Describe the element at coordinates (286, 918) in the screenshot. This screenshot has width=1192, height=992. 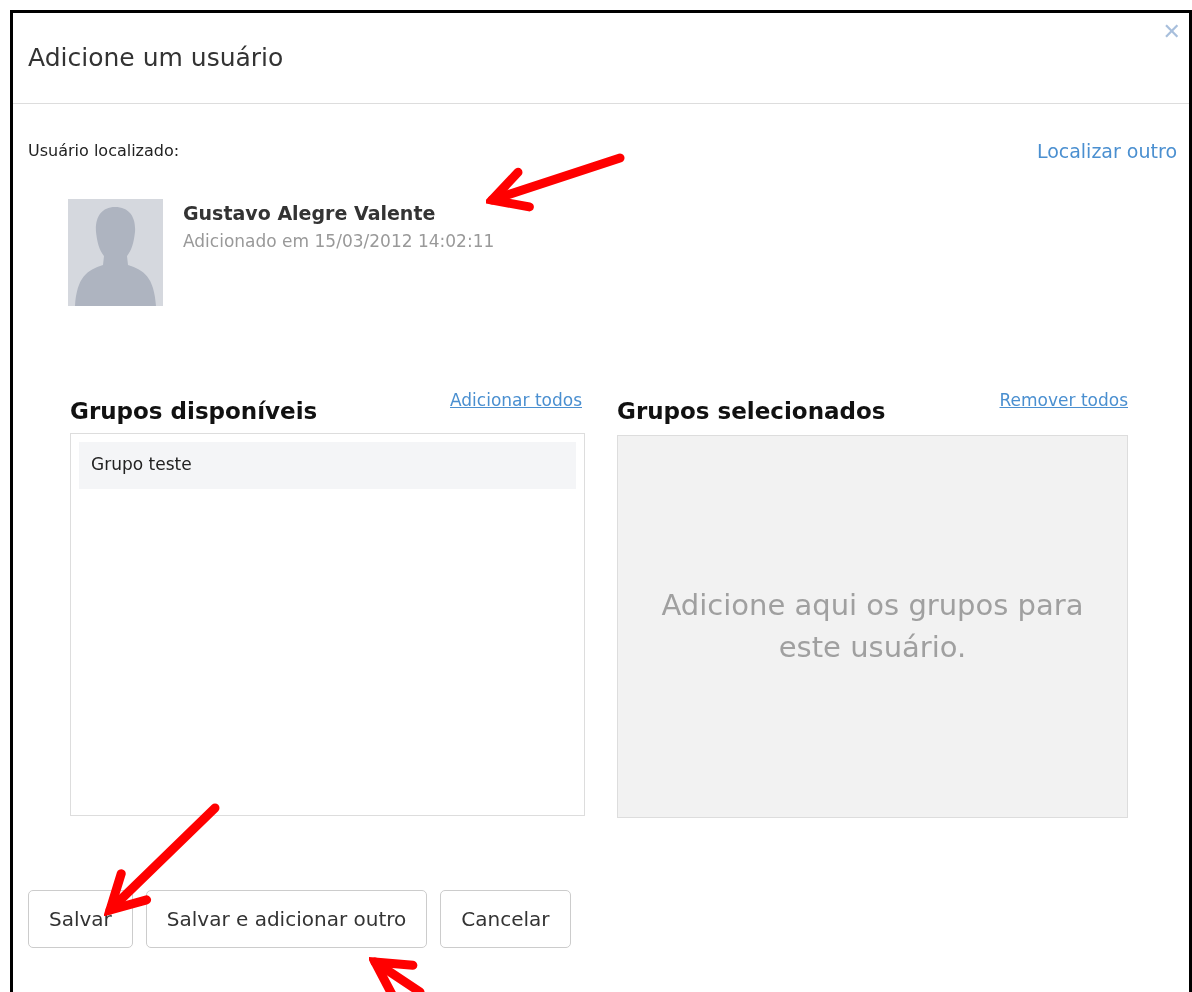
I see `dialog-button: Salvar e adicionar outro` at that location.